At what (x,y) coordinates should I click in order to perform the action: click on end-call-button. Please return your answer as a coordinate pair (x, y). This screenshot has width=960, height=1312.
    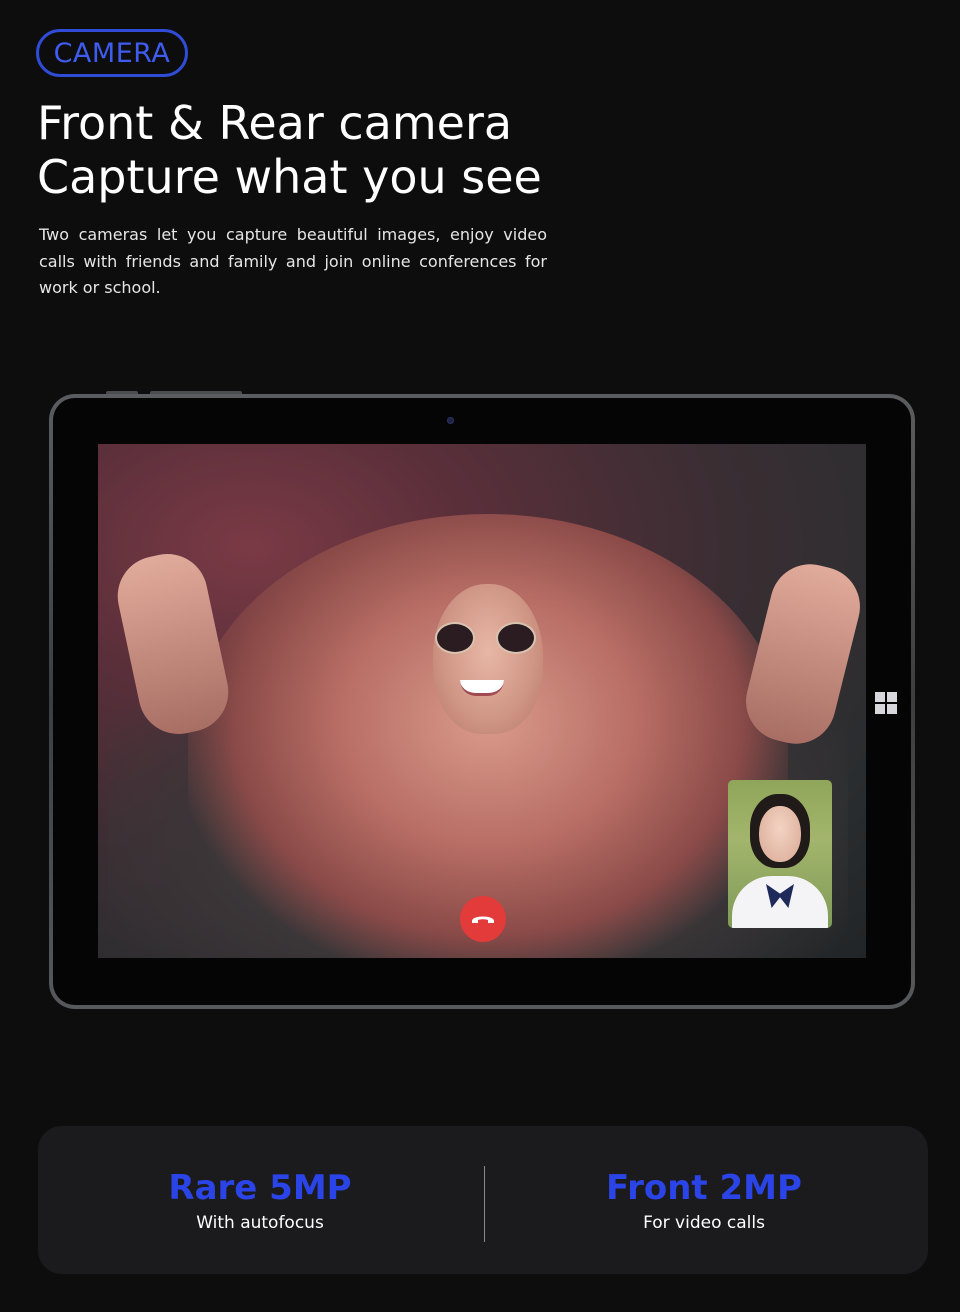
    Looking at the image, I should click on (483, 919).